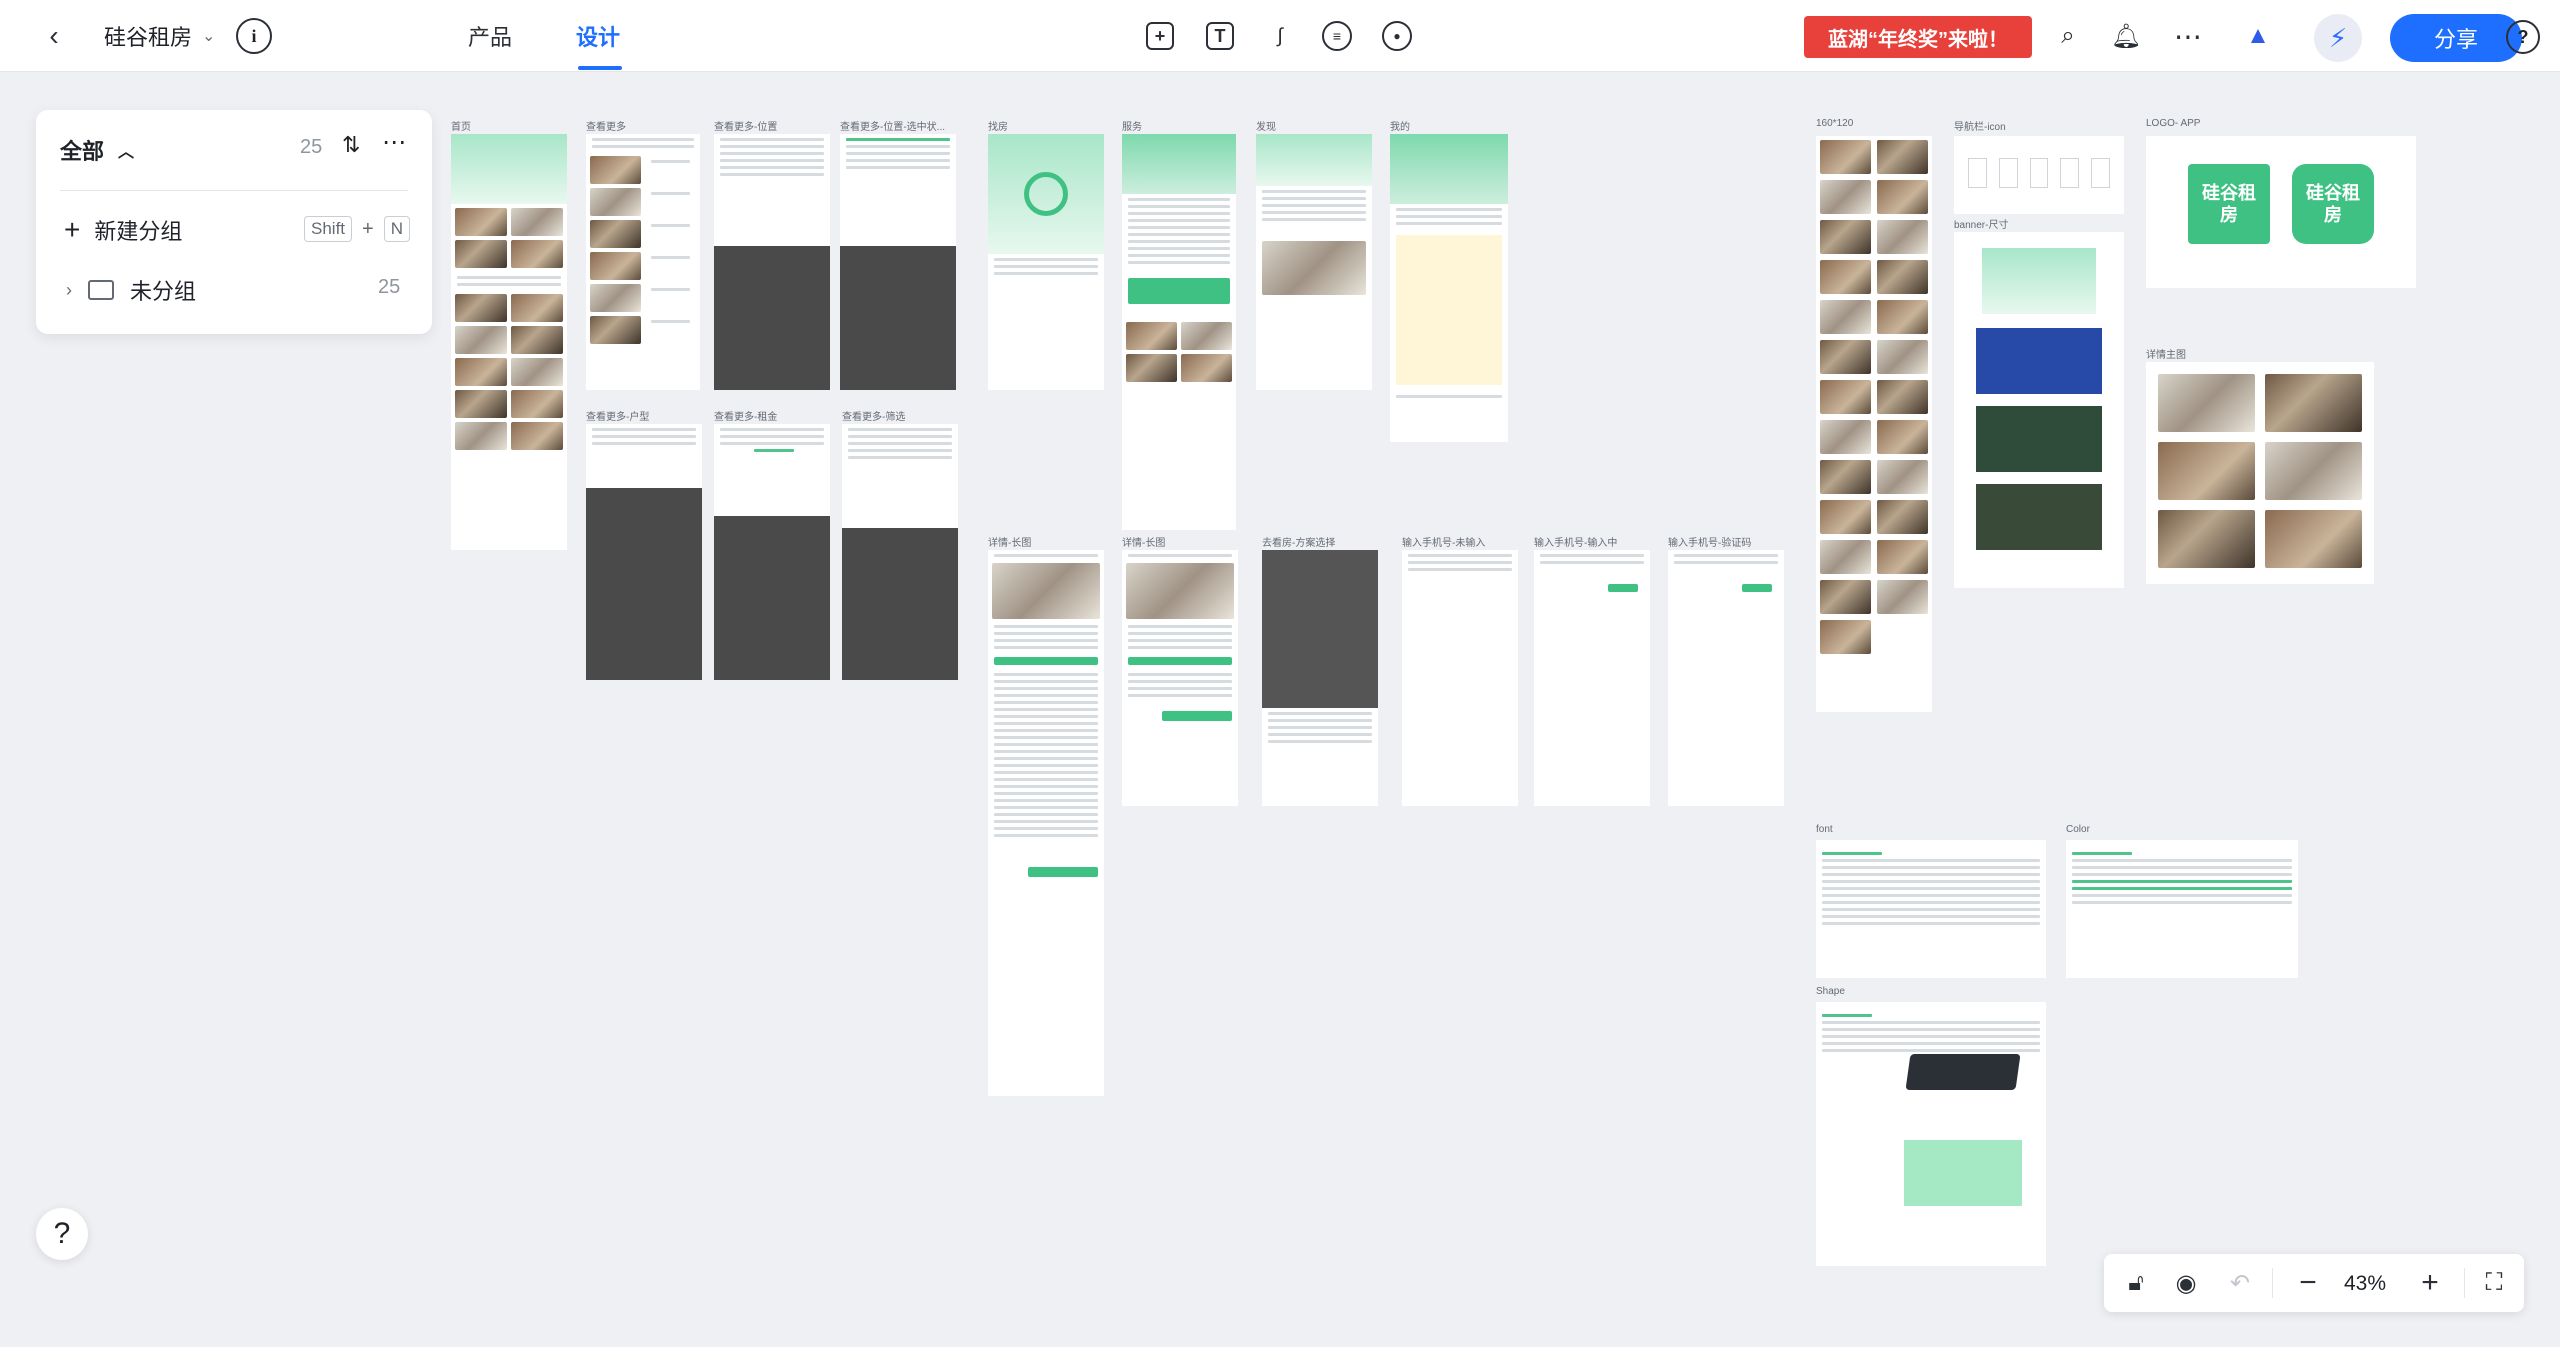 The height and width of the screenshot is (1347, 2560). I want to click on shortcut-plus: +, so click(368, 228).